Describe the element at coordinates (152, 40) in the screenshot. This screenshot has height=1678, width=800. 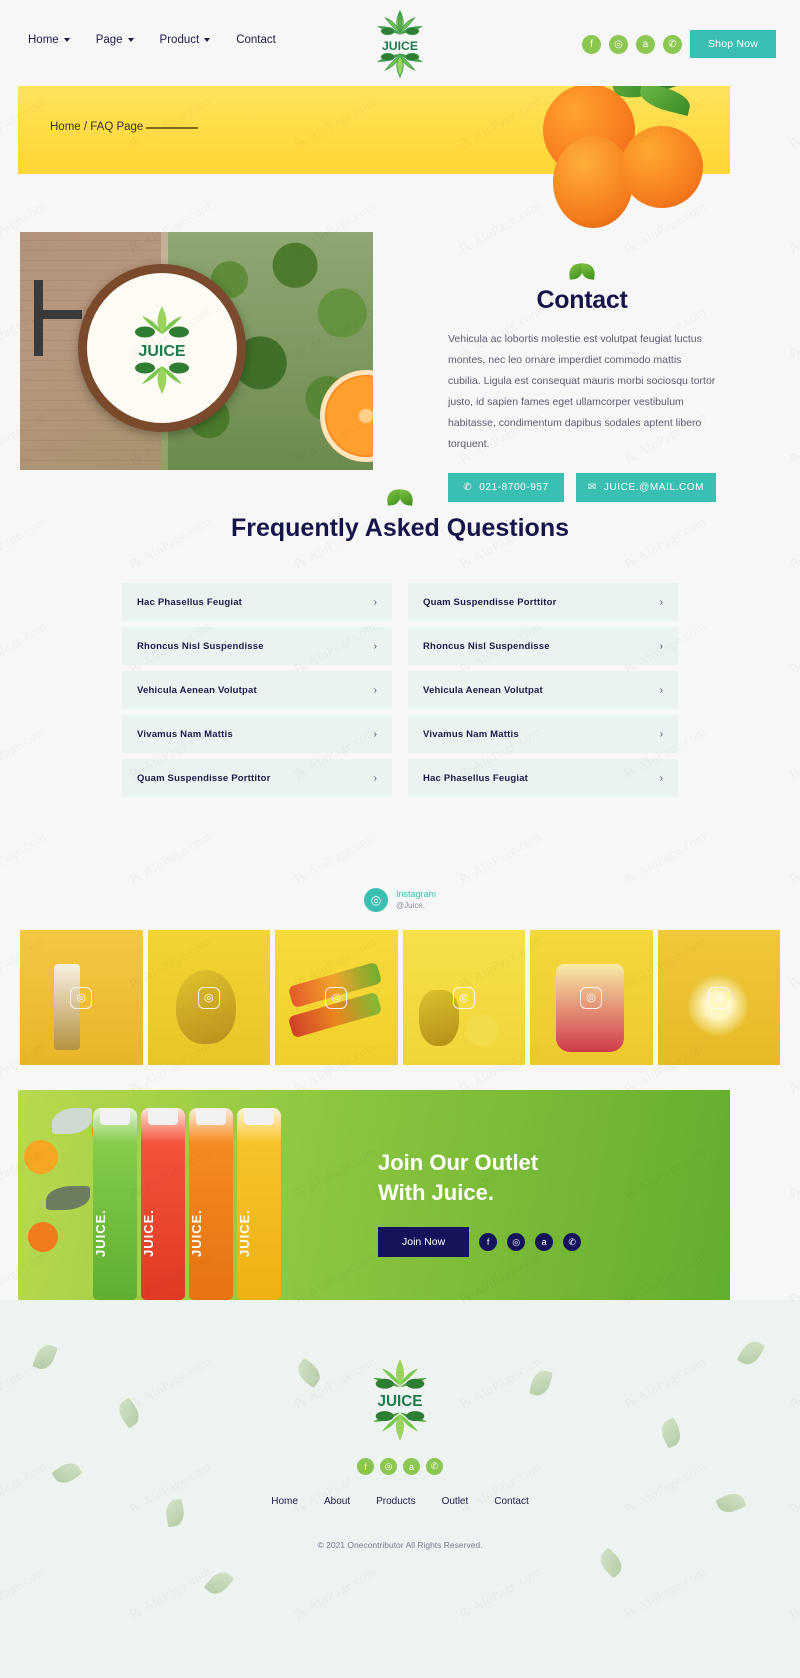
I see `main-navigation: Home Page Product Contact` at that location.